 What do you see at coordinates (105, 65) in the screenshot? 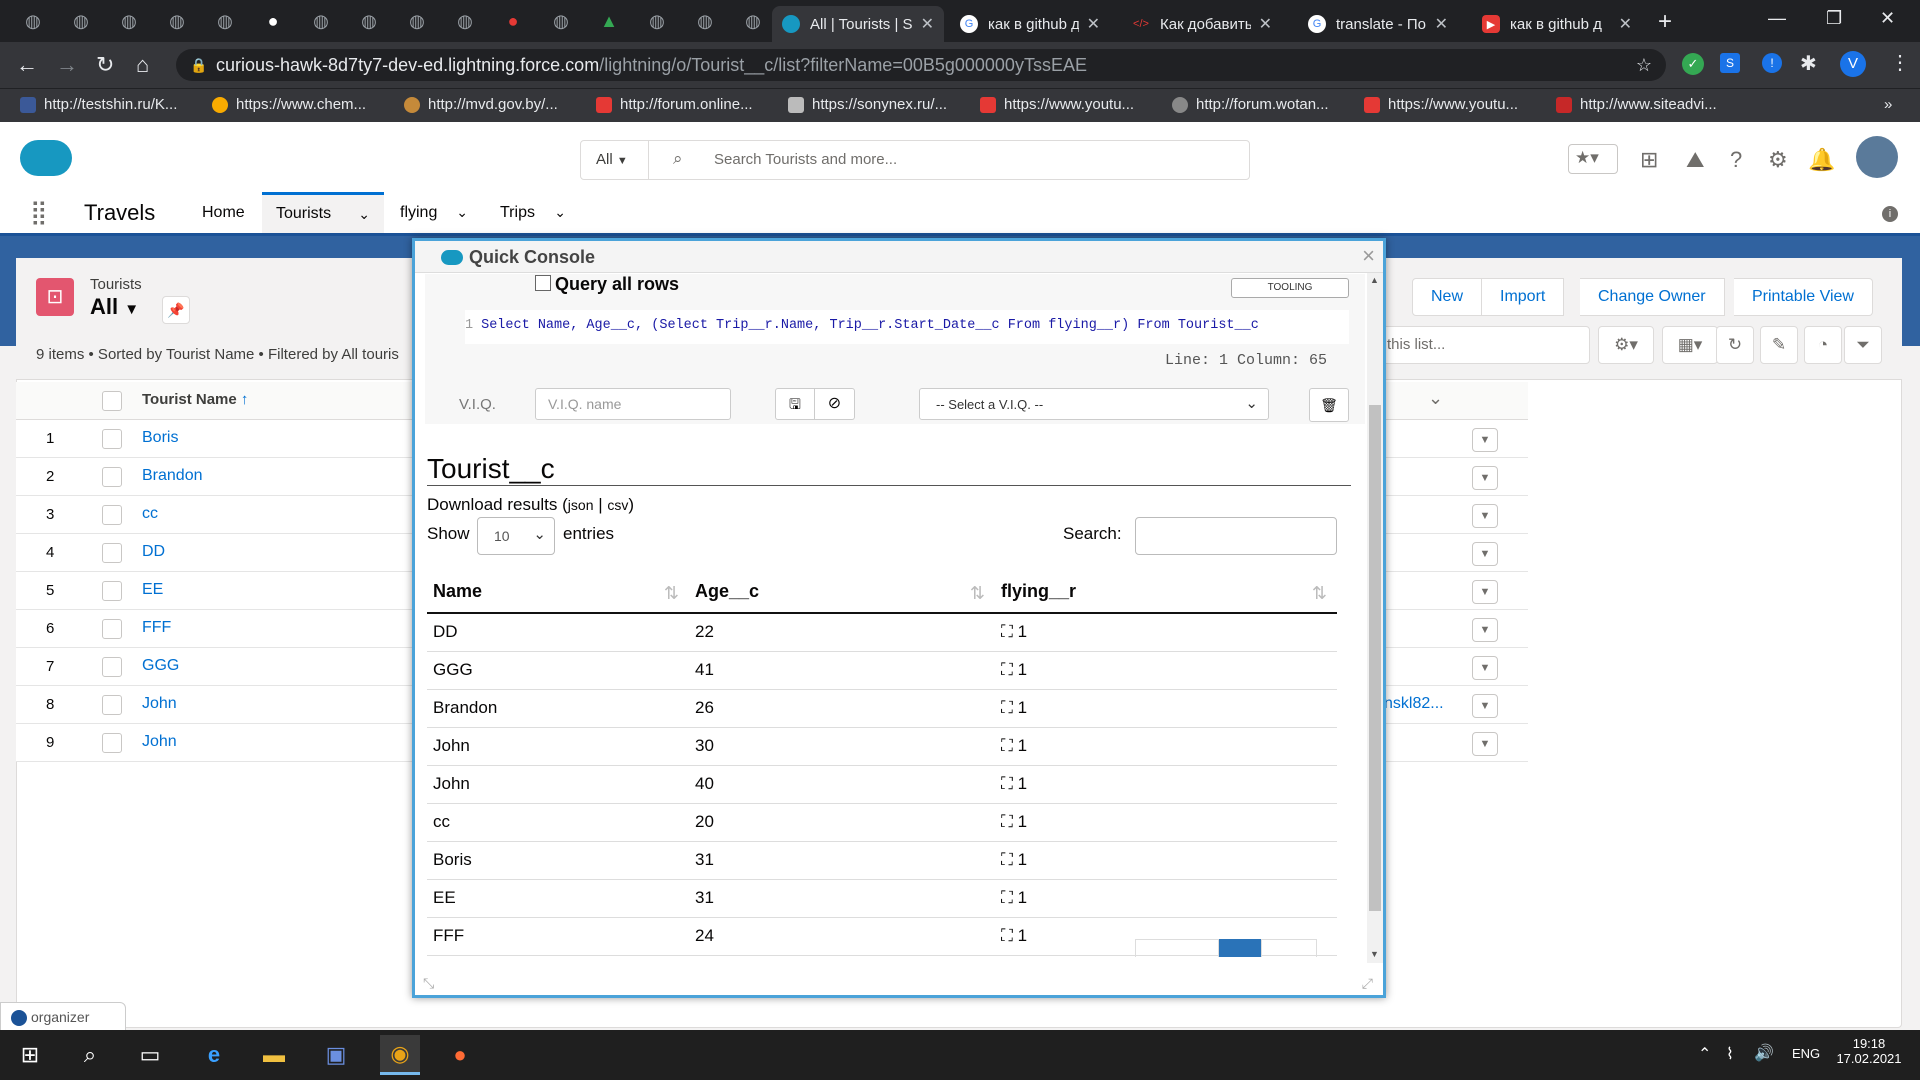
I see `reload-icon: ↻` at bounding box center [105, 65].